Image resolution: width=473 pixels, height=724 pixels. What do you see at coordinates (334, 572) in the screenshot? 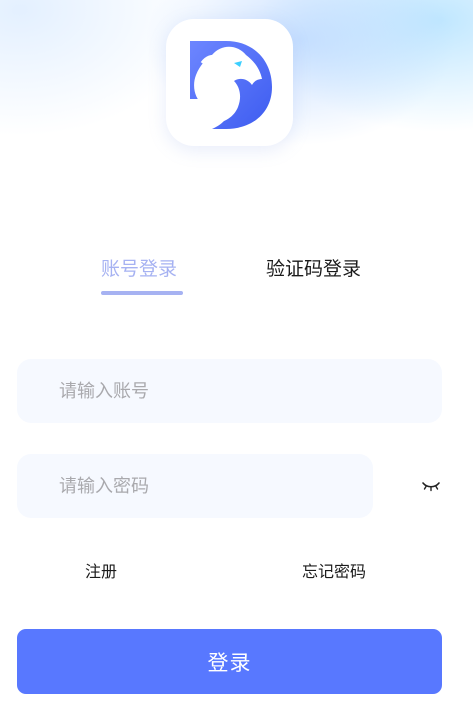
I see `forgot-password-link: 忘记密码` at bounding box center [334, 572].